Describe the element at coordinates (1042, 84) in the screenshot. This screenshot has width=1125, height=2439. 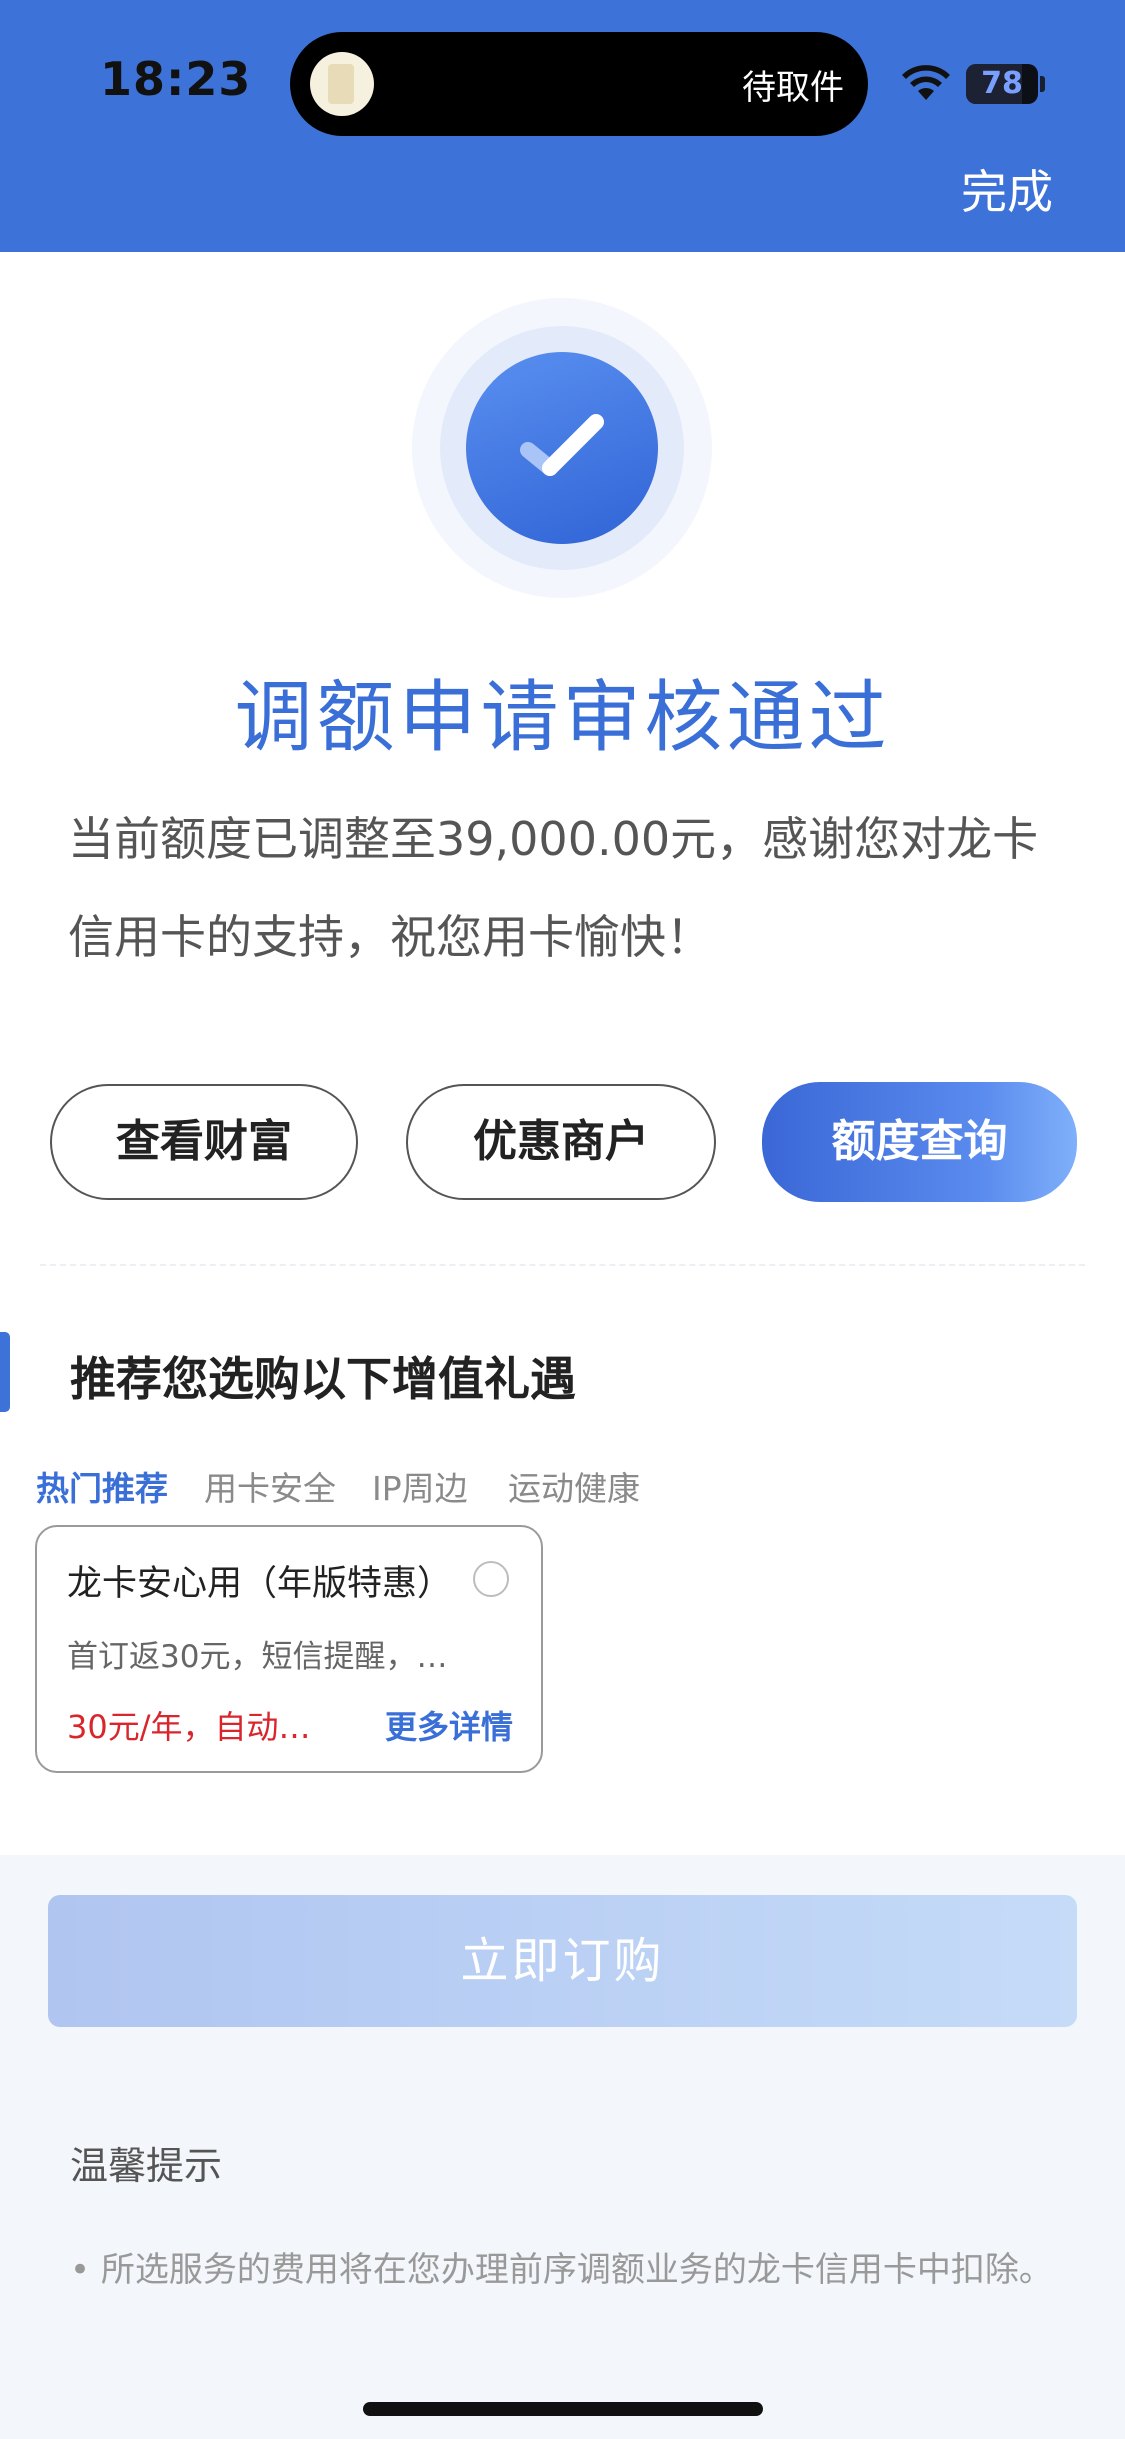
I see `battery-cap` at that location.